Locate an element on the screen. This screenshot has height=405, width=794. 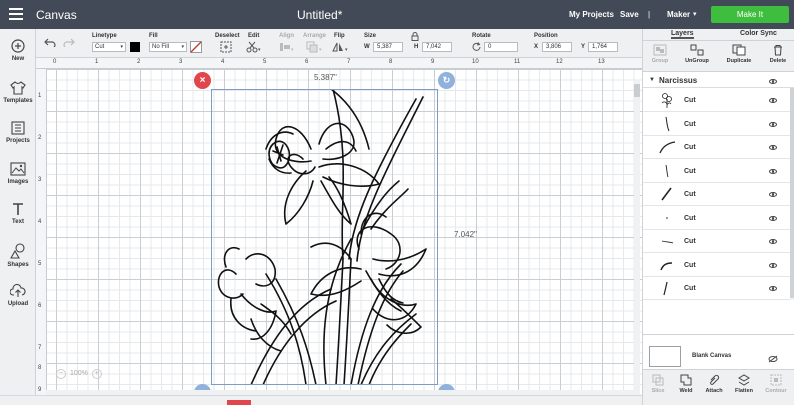
delete-label: Delete is located at coordinates (778, 61).